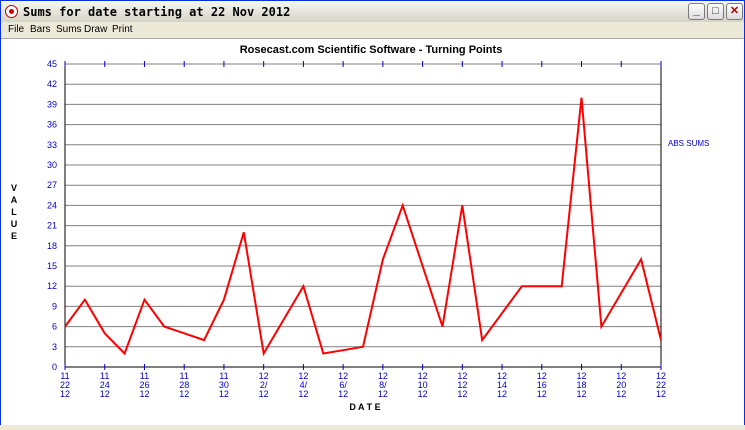  What do you see at coordinates (52, 64) in the screenshot?
I see `y-tick-label: 45` at bounding box center [52, 64].